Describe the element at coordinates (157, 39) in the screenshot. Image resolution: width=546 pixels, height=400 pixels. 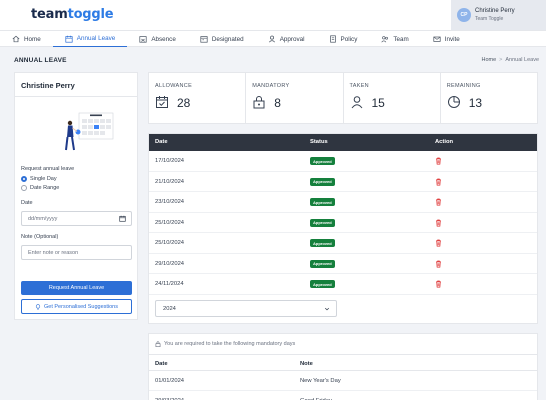
I see `nav-item-absence: Absence` at that location.